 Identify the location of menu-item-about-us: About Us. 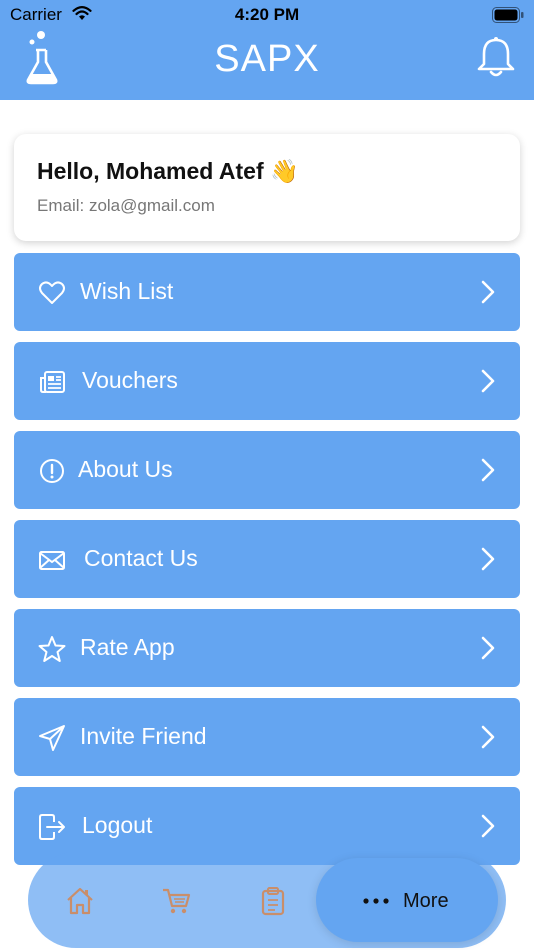
(267, 470).